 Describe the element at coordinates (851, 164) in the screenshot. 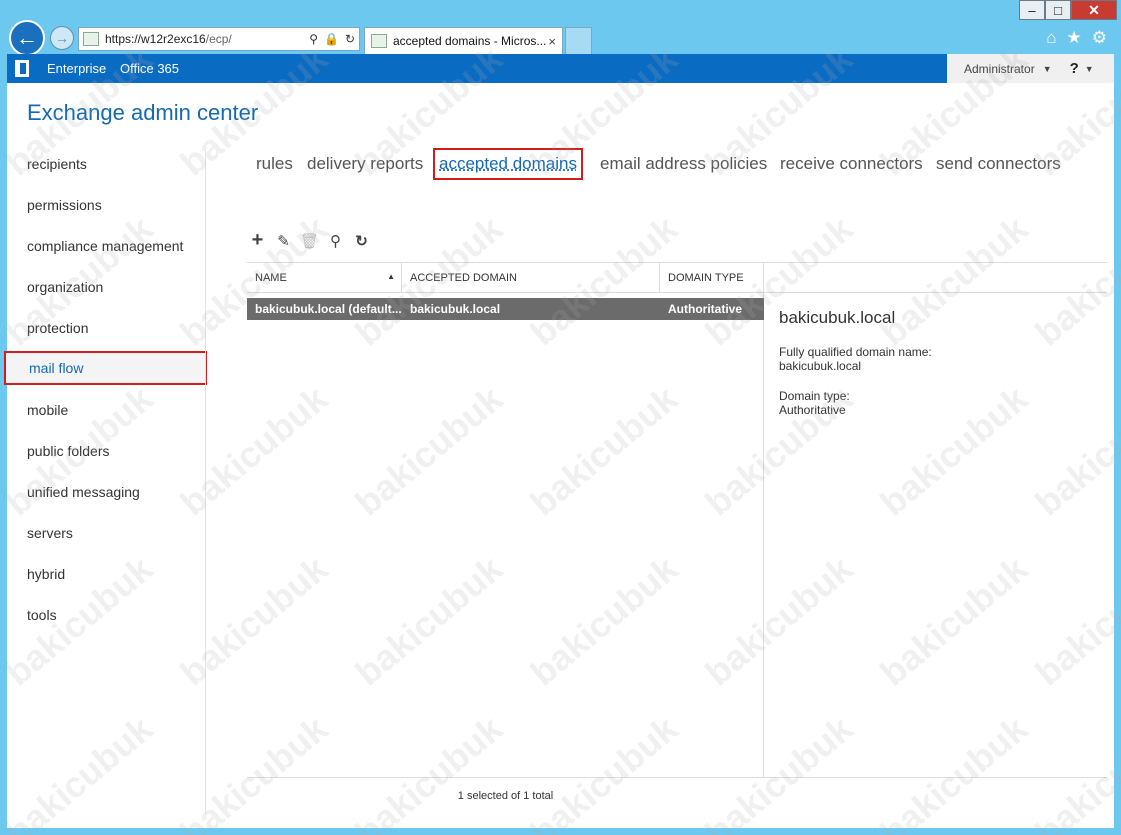

I see `tab-receive-connectors: receive connectors` at that location.